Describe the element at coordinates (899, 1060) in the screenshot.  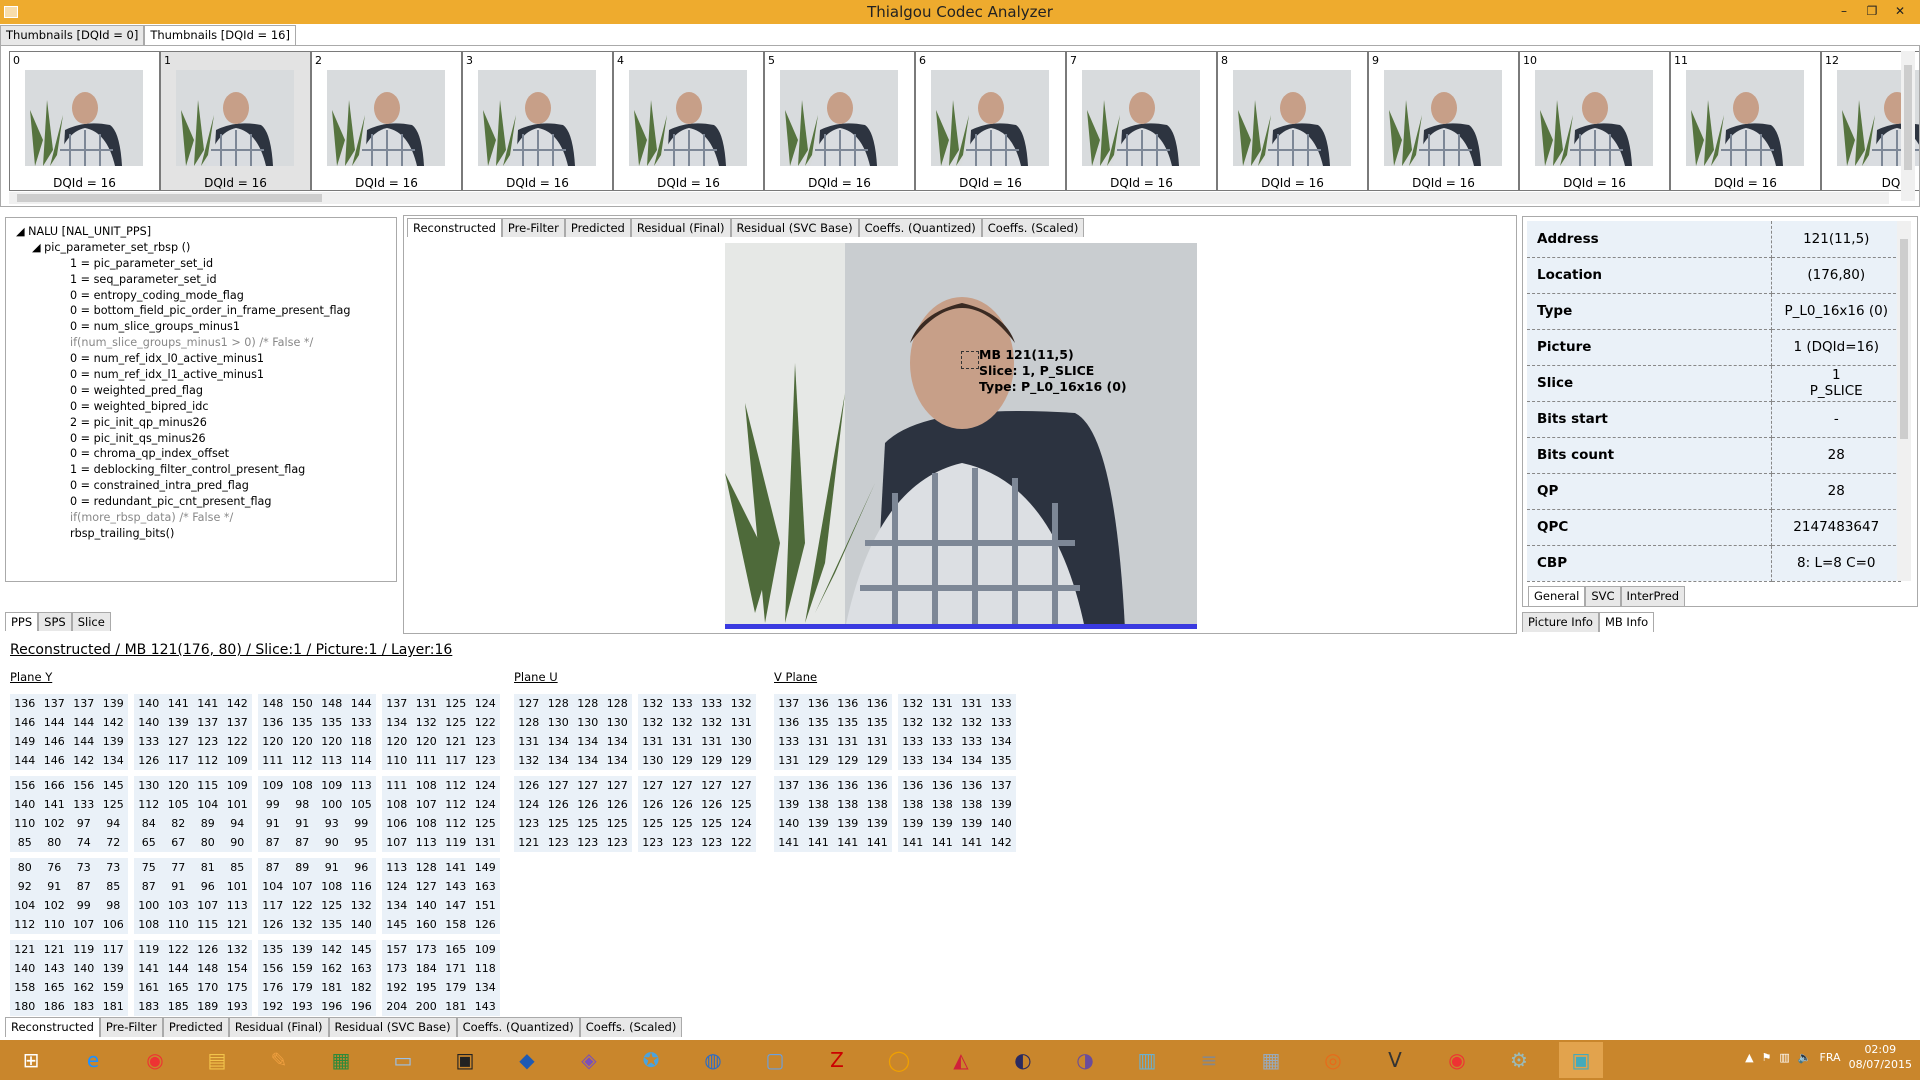
I see `app-circle-icon: ◯` at that location.